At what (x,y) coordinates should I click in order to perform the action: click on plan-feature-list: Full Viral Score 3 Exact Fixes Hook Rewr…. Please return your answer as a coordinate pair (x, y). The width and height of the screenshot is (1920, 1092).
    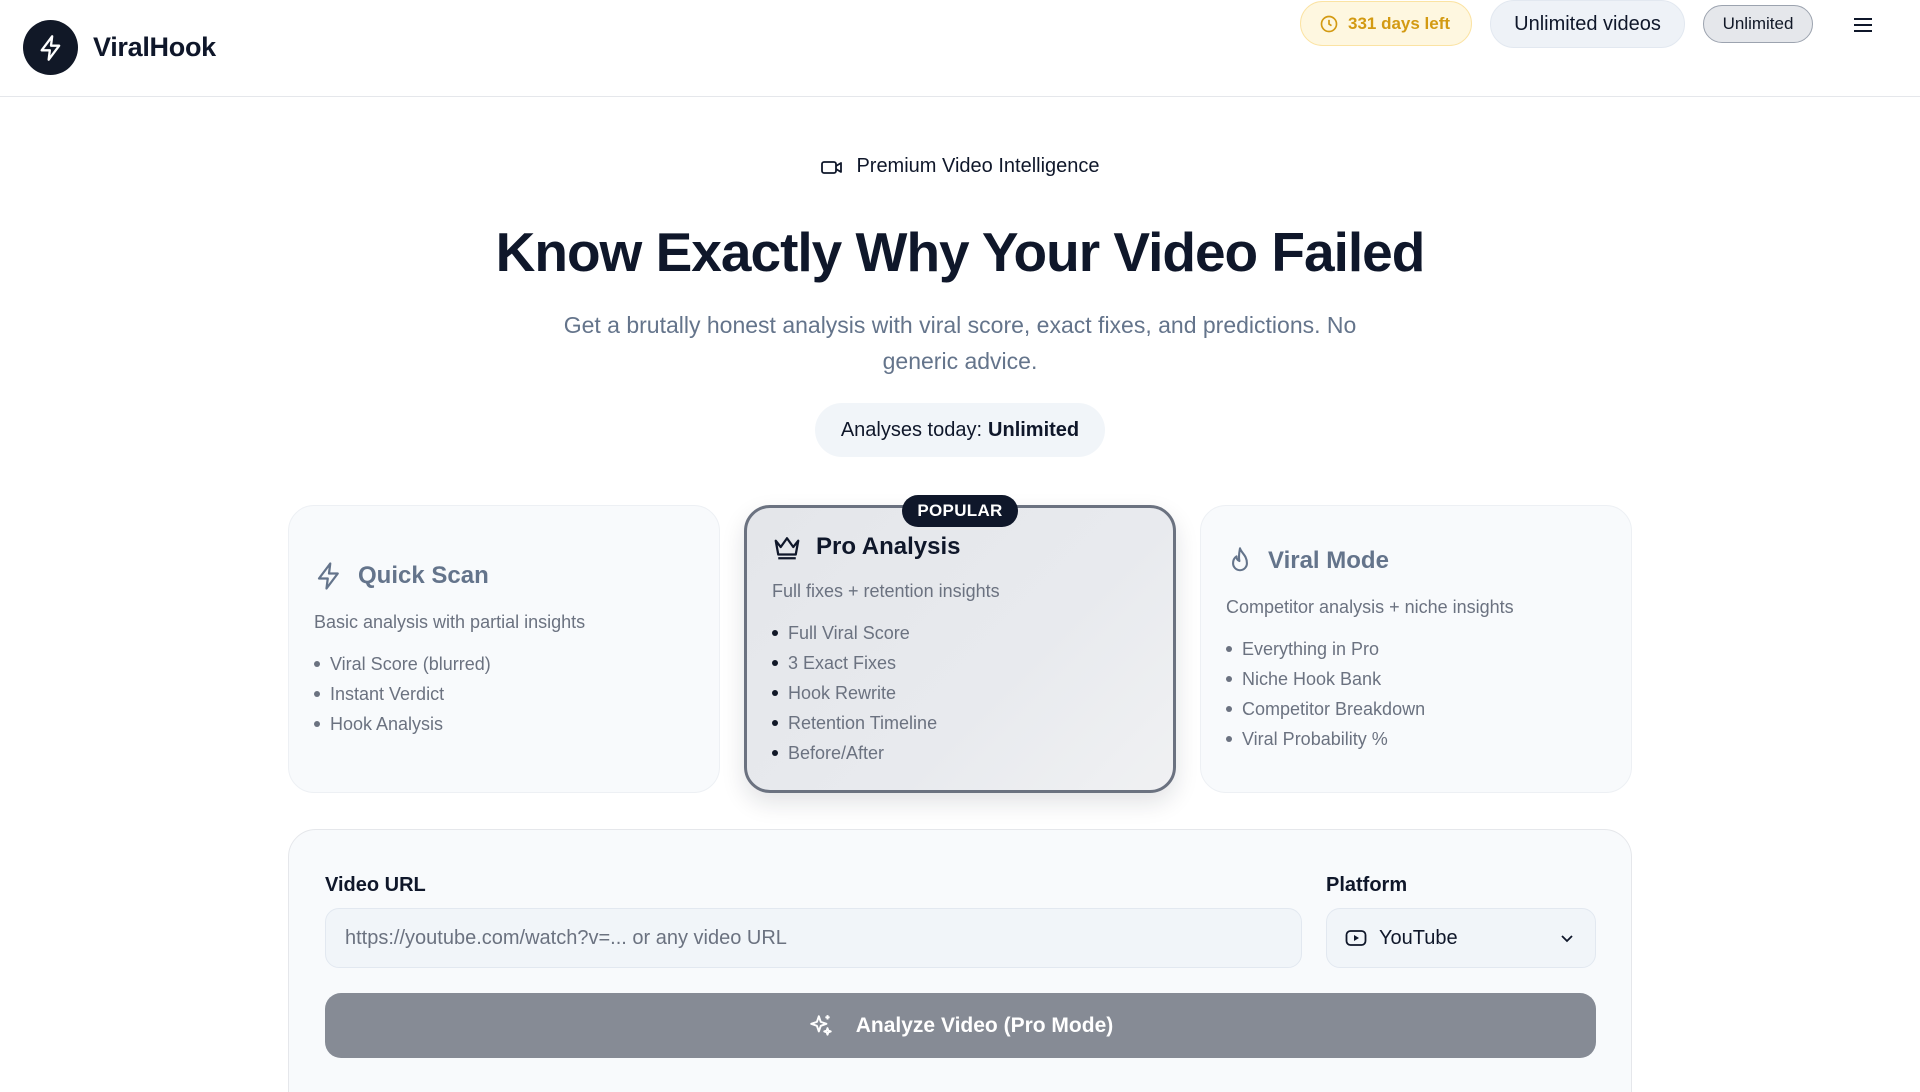
    Looking at the image, I should click on (854, 693).